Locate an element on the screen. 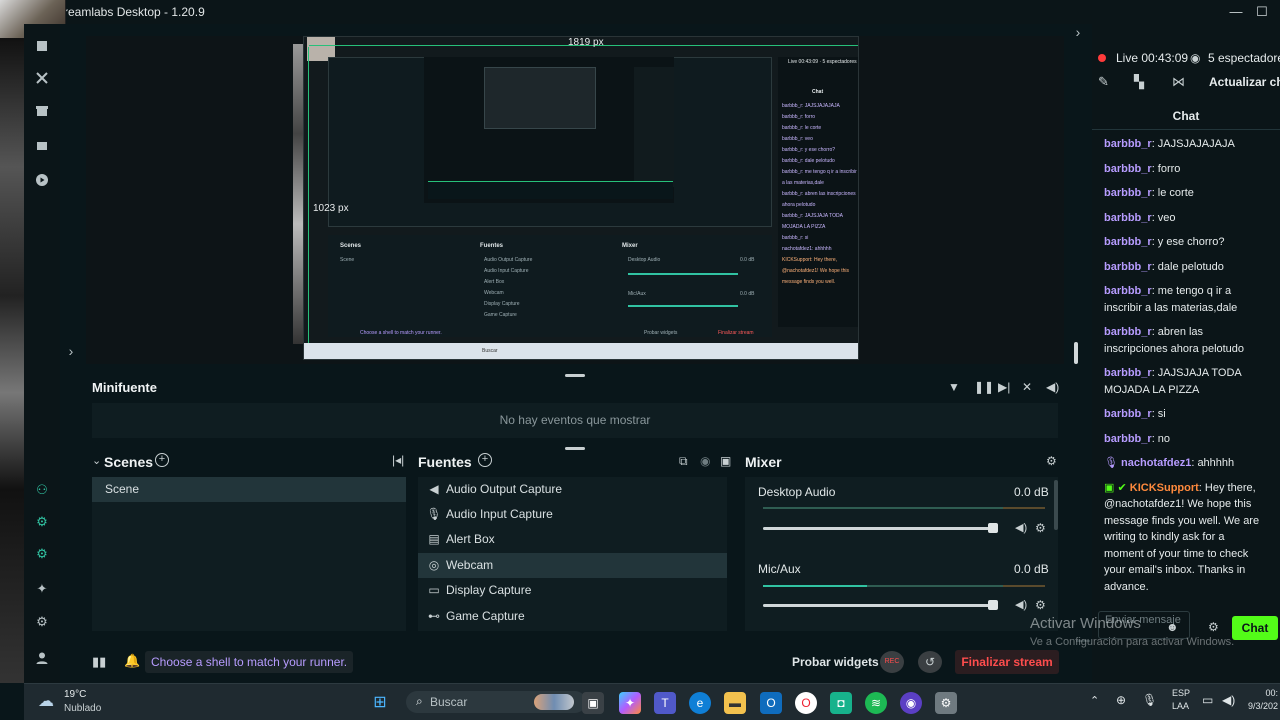  stream-settings-icon: ⚙ is located at coordinates (42, 522).